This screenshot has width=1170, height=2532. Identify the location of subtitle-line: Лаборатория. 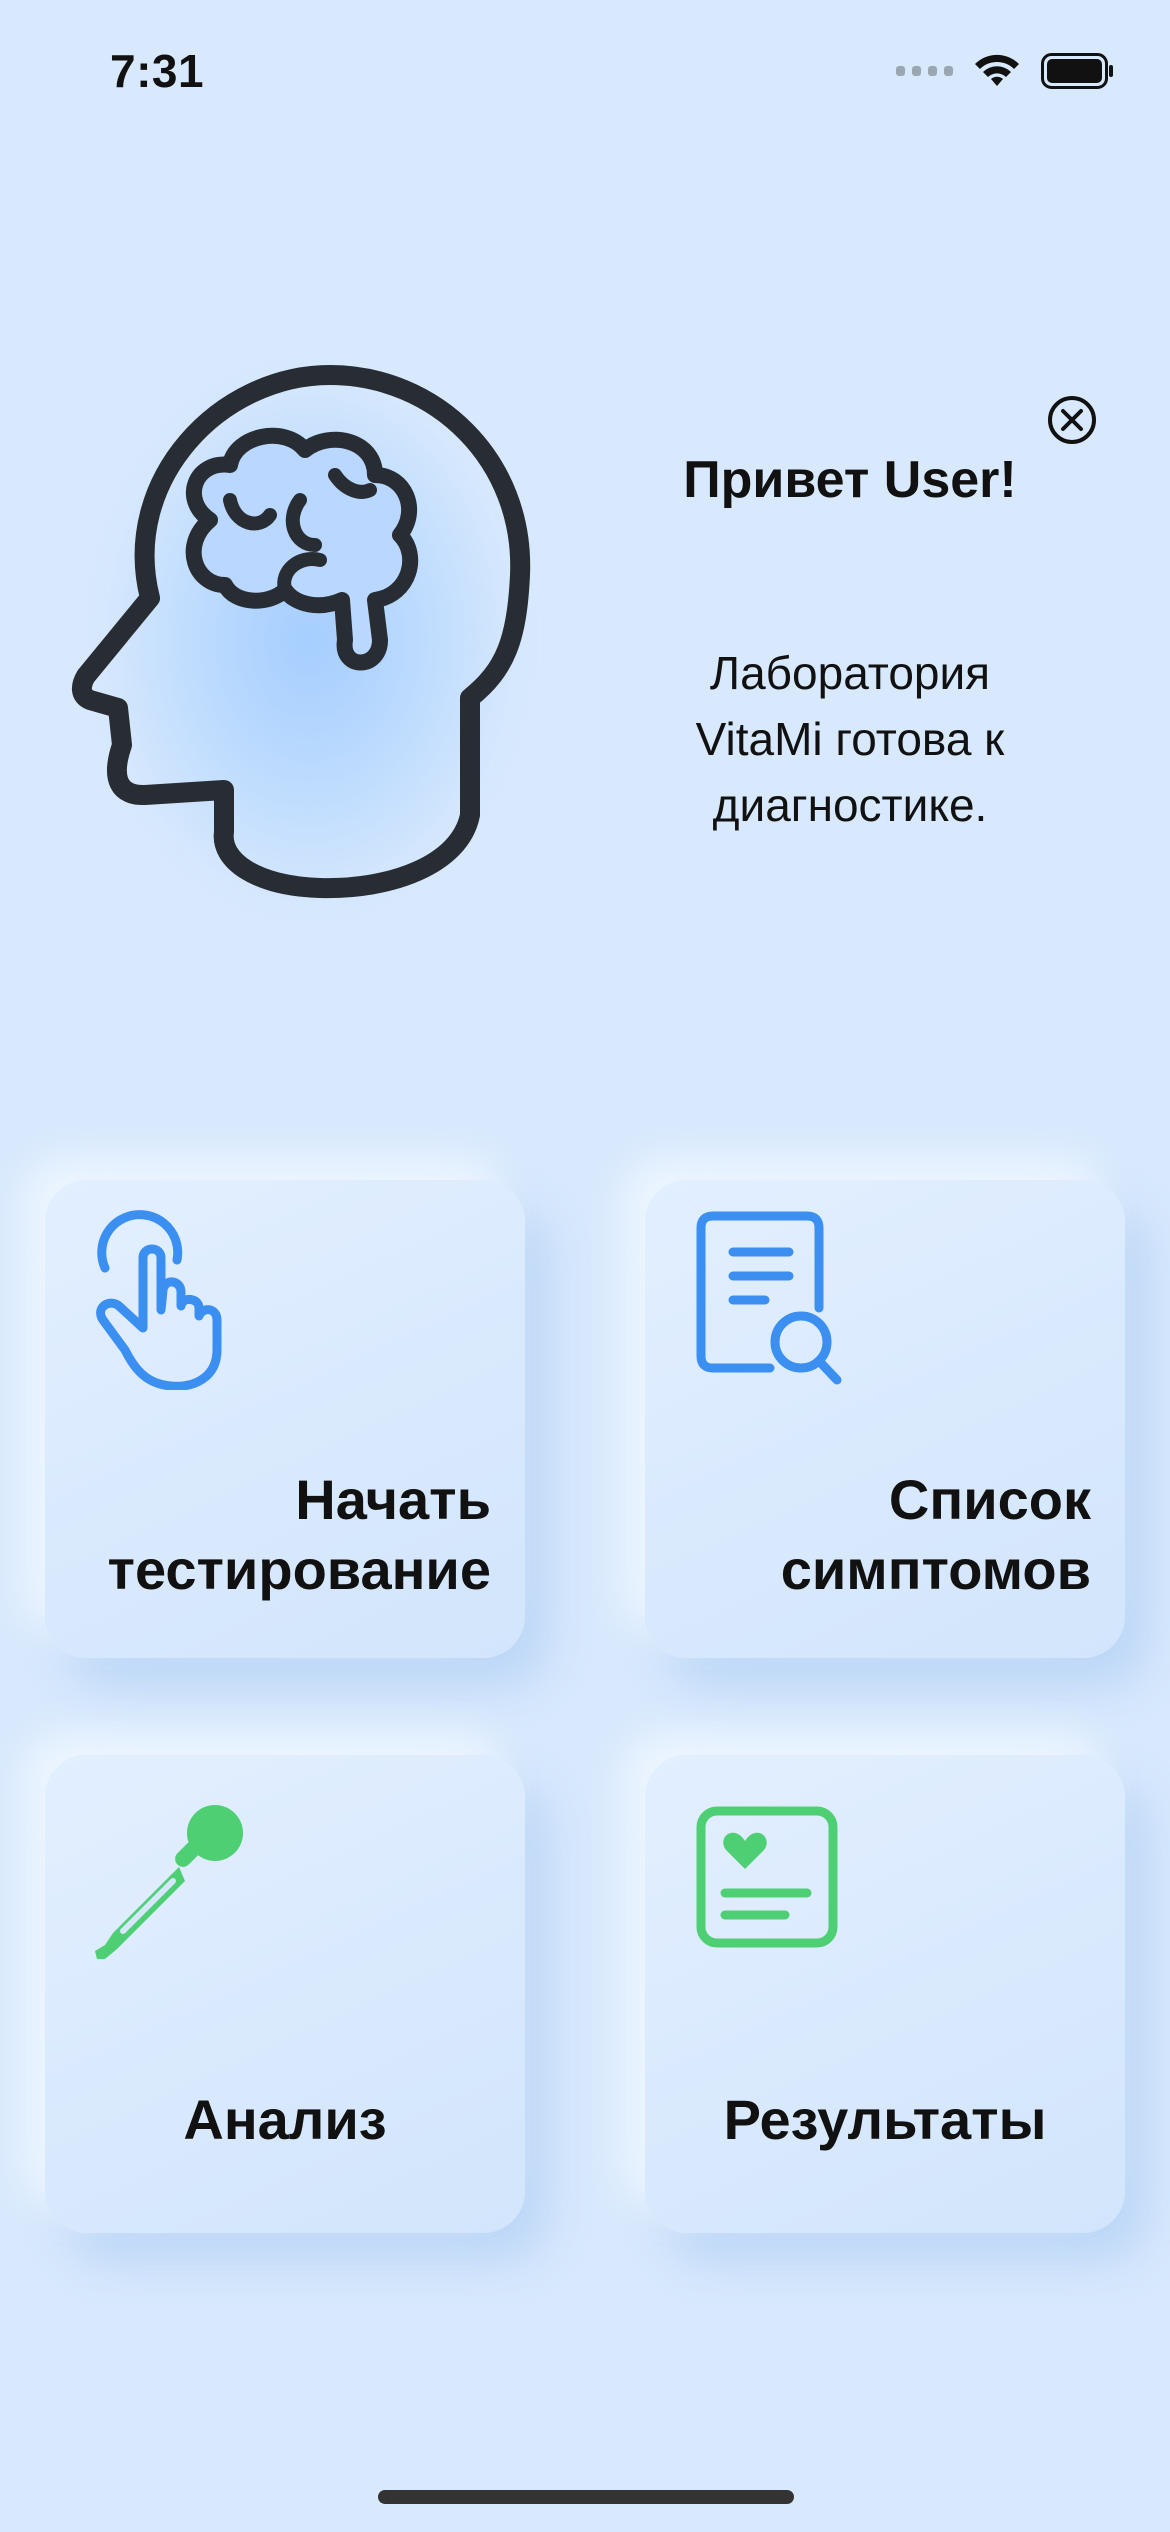
(850, 673).